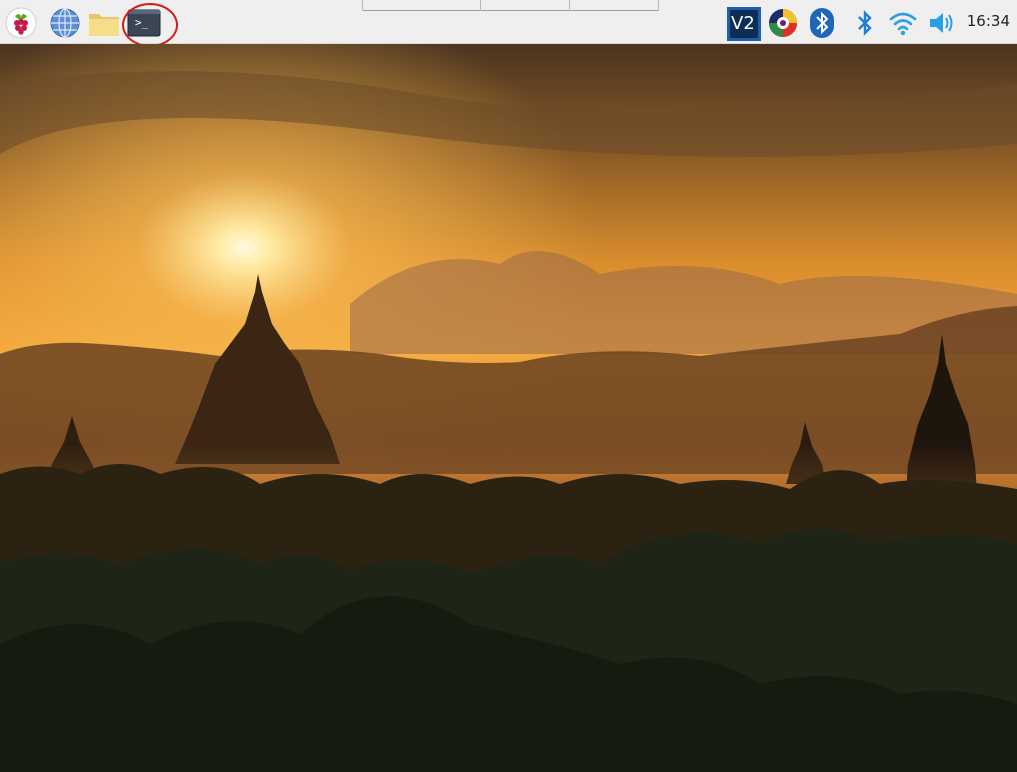 The height and width of the screenshot is (772, 1017). I want to click on volume-icon, so click(941, 23).